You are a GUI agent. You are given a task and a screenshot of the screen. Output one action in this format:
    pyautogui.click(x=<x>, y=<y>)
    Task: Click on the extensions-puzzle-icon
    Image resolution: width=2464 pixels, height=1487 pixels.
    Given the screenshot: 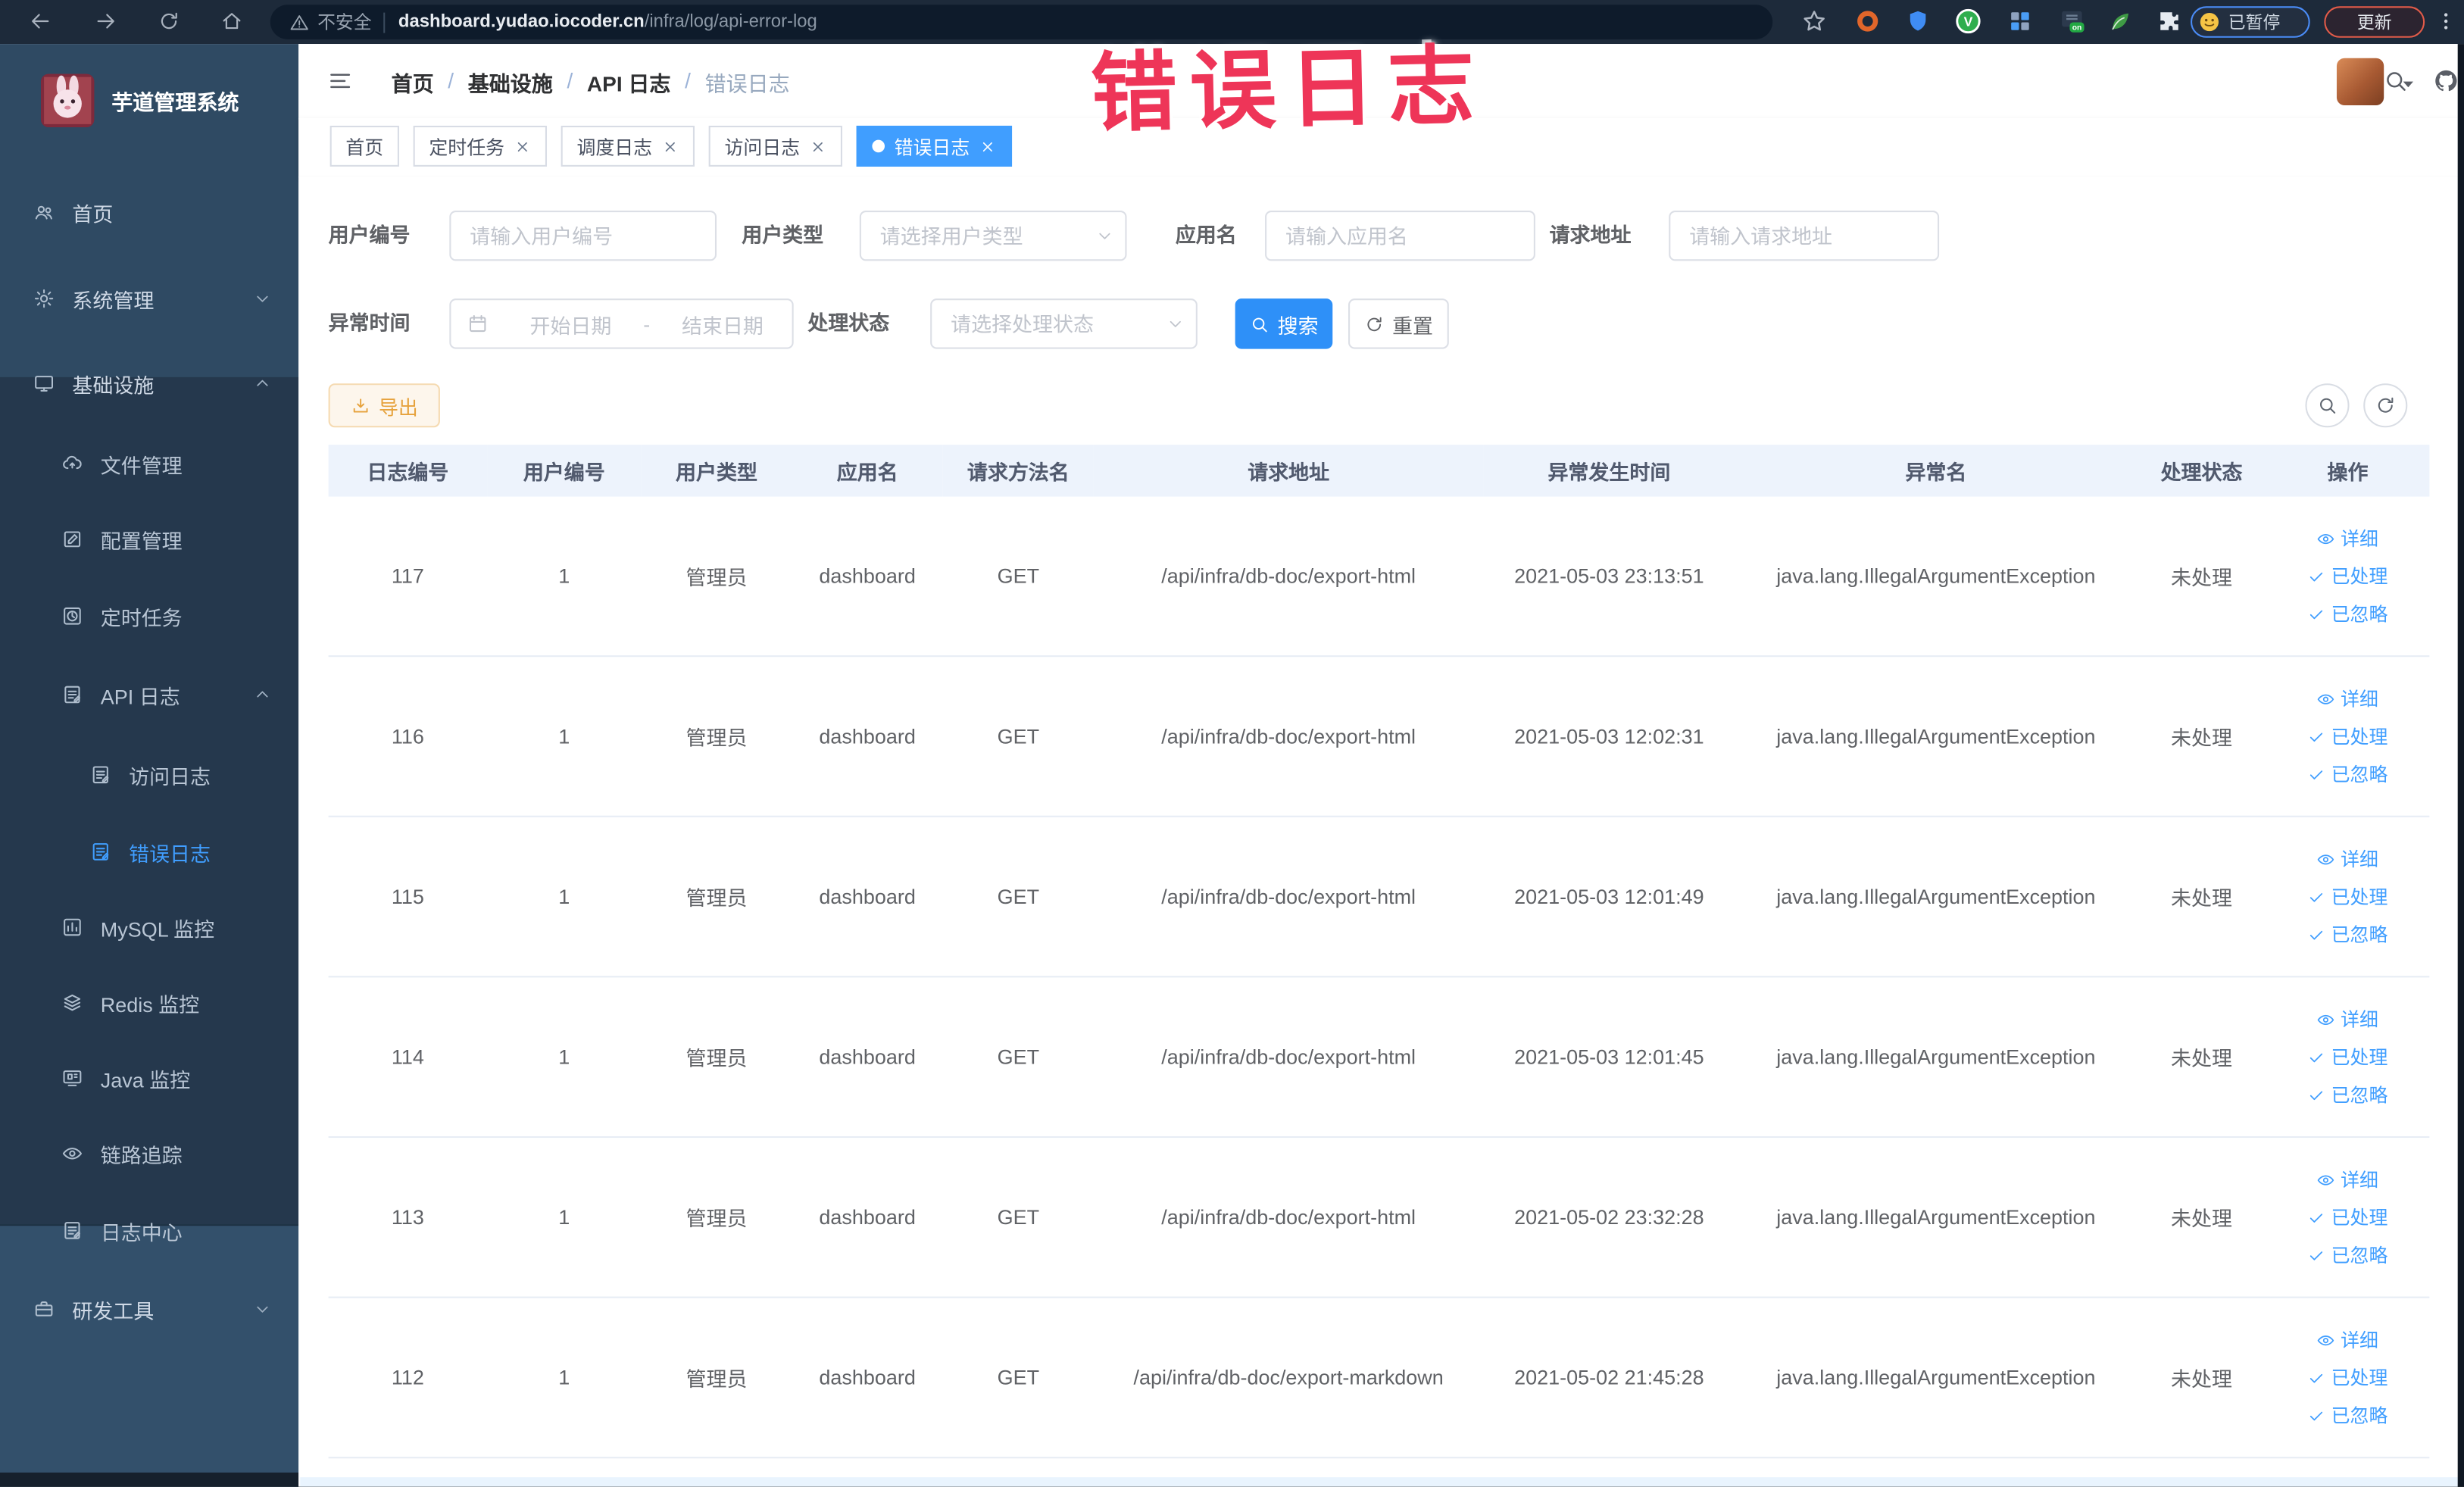 What is the action you would take?
    pyautogui.click(x=2169, y=21)
    